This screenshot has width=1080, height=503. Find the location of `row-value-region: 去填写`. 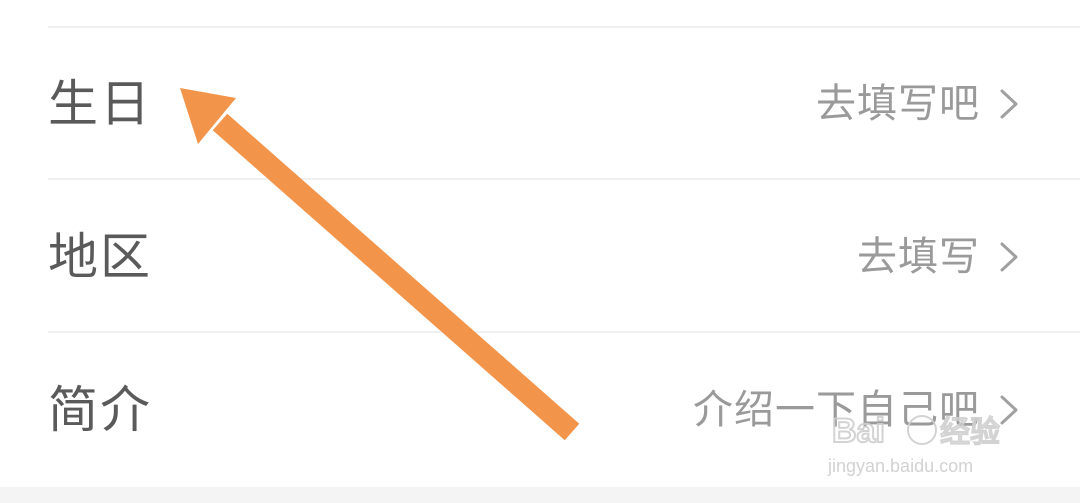

row-value-region: 去填写 is located at coordinates (918, 257).